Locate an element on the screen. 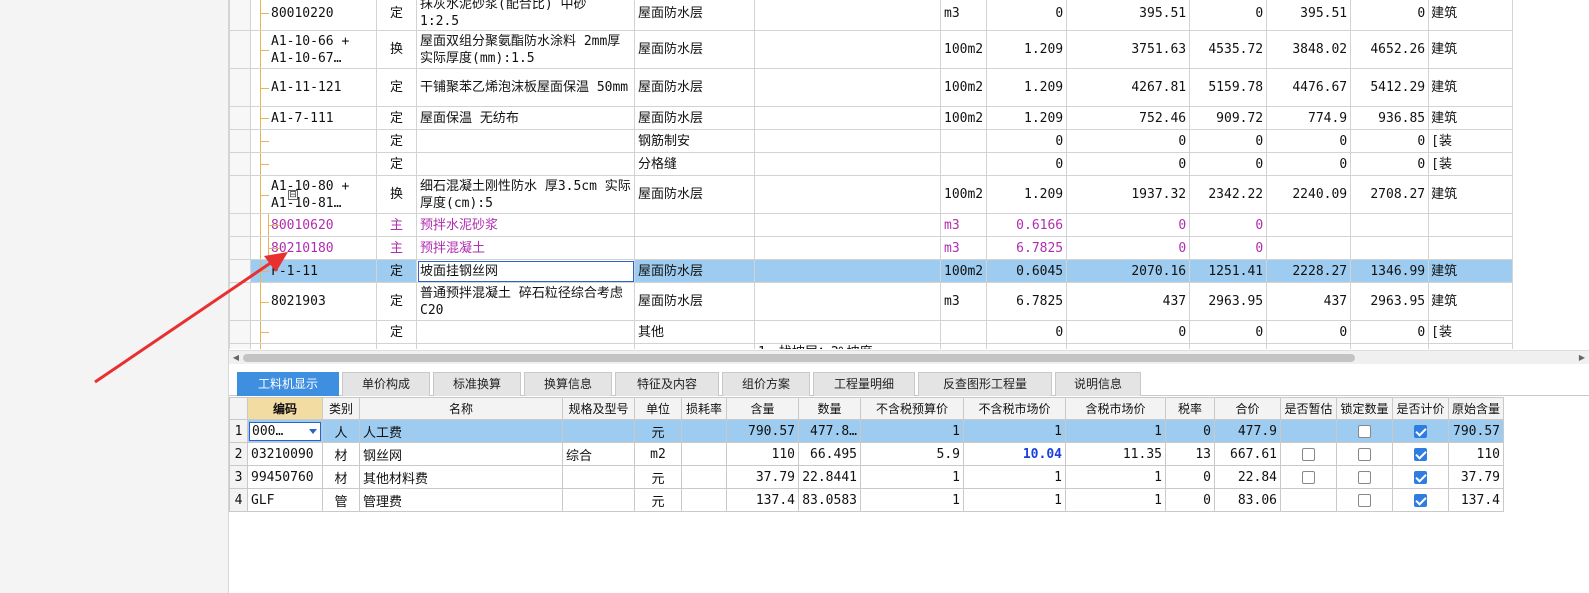  item-fee-cell is located at coordinates (1471, 346).